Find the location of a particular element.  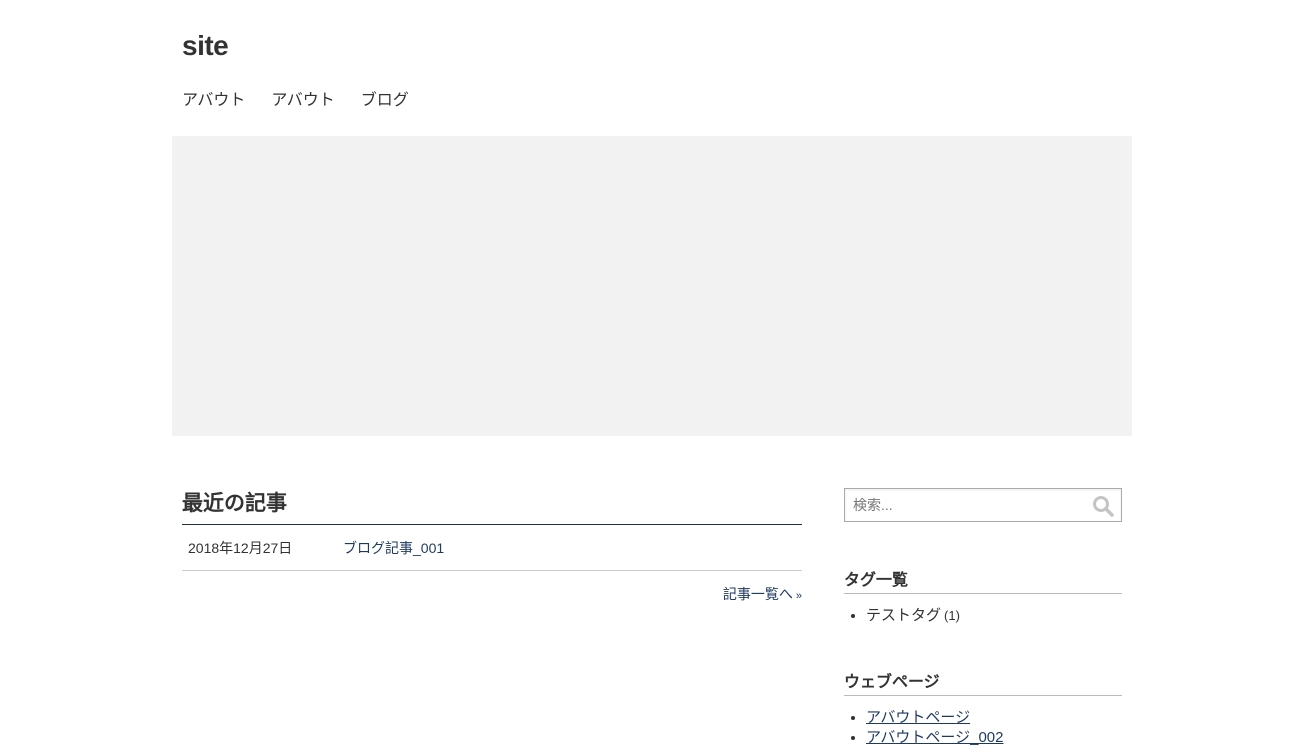

search-icon is located at coordinates (1103, 506).